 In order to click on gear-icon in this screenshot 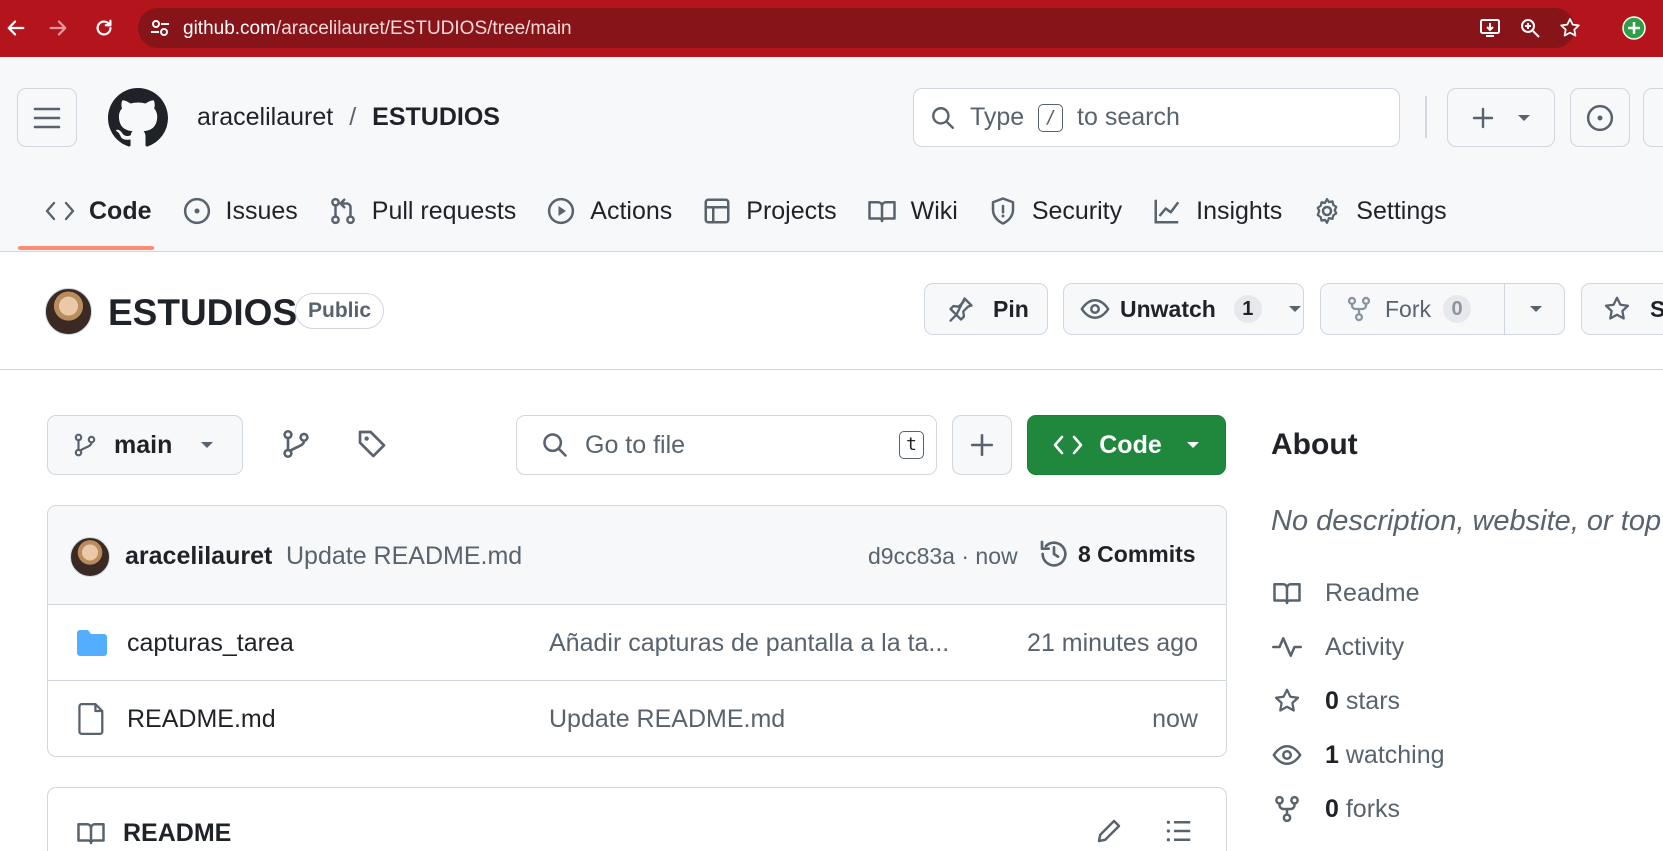, I will do `click(1327, 211)`.